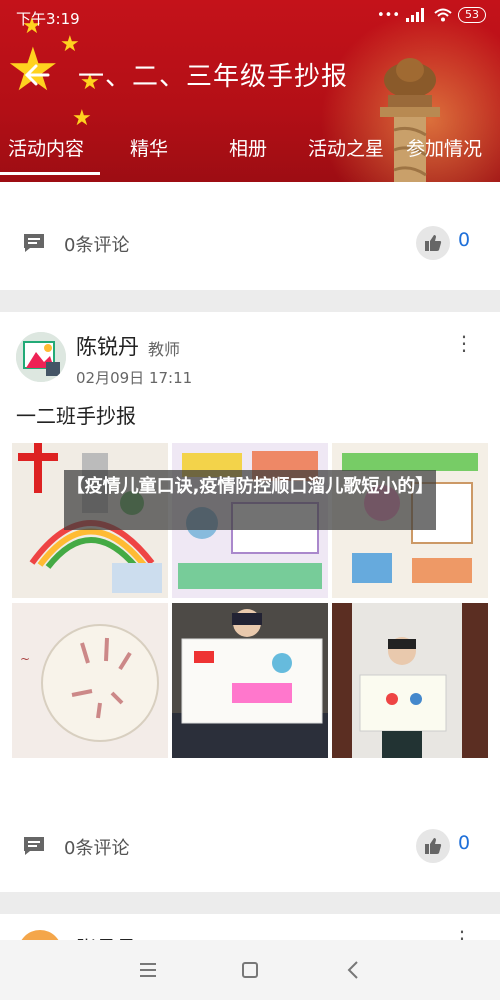 The image size is (500, 1000). Describe the element at coordinates (134, 378) in the screenshot. I see `post-date: 02月09日 17:11` at that location.